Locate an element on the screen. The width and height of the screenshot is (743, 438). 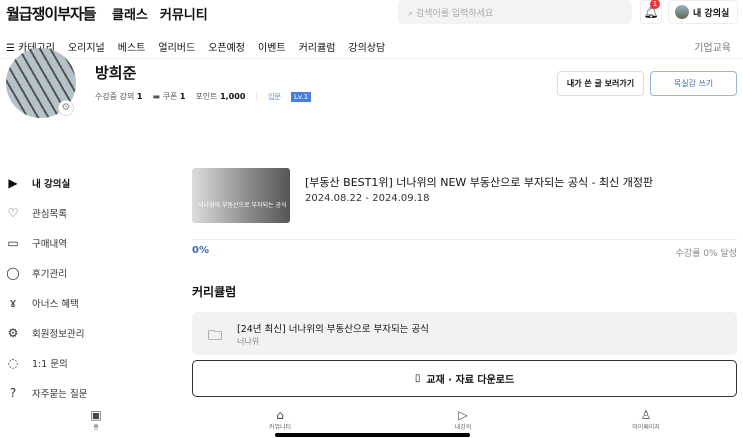
play-icon: ▷ is located at coordinates (463, 415).